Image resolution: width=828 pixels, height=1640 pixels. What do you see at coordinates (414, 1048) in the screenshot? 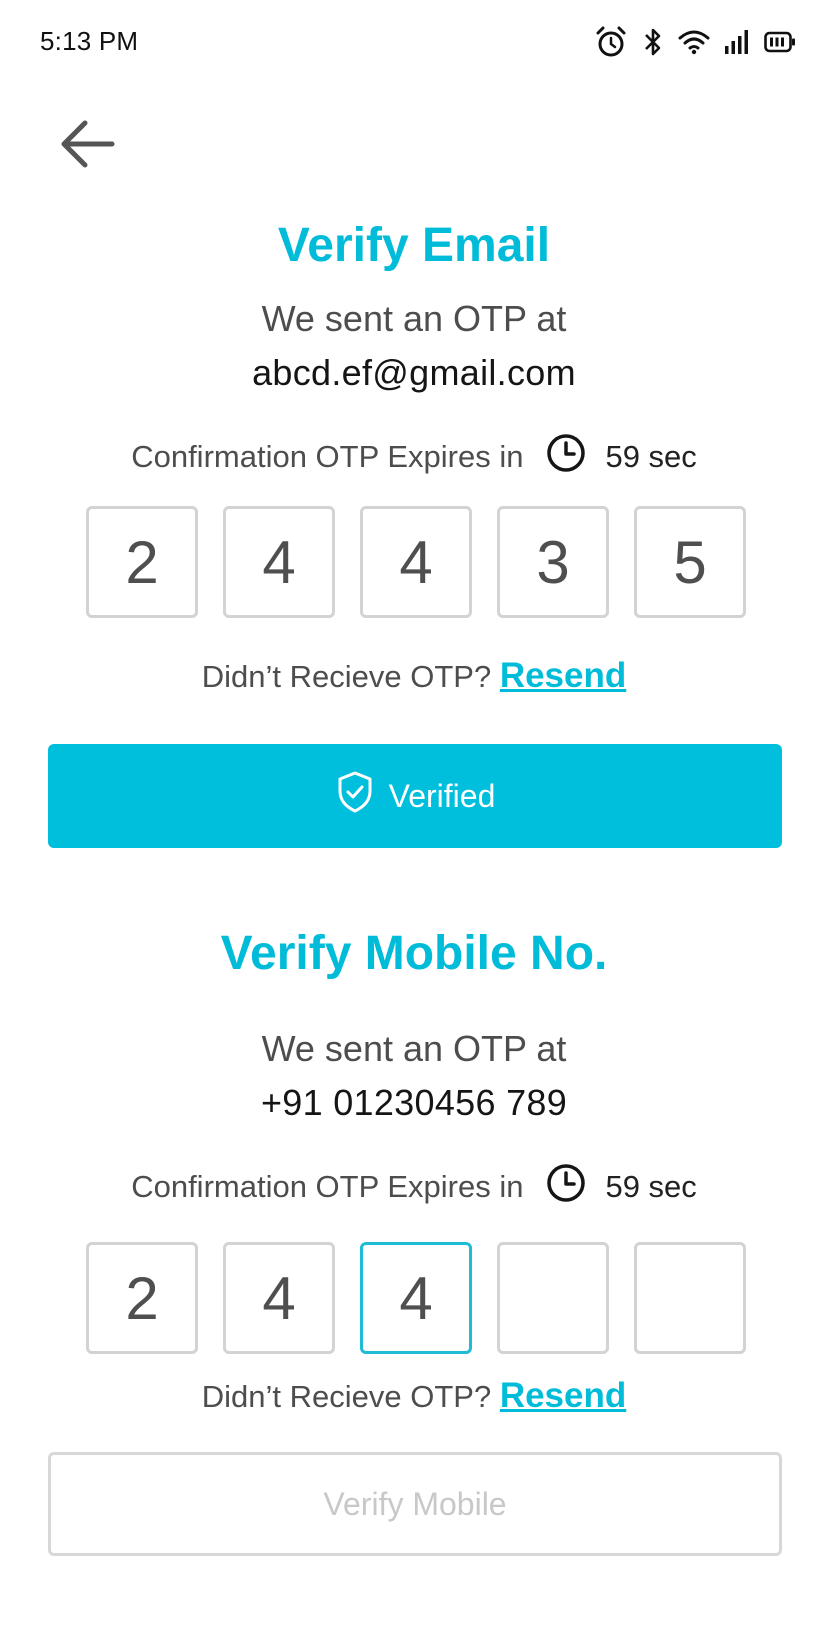
I see `mobile-sent-text: We sent an OTP at` at bounding box center [414, 1048].